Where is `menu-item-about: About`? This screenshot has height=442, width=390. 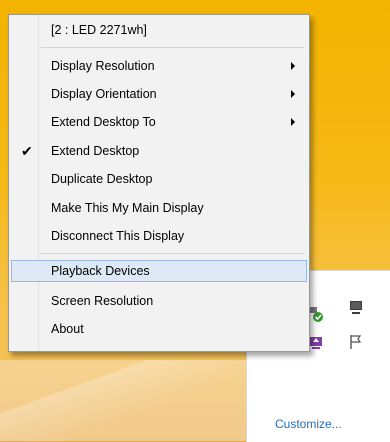
menu-item-about: About is located at coordinates (159, 329).